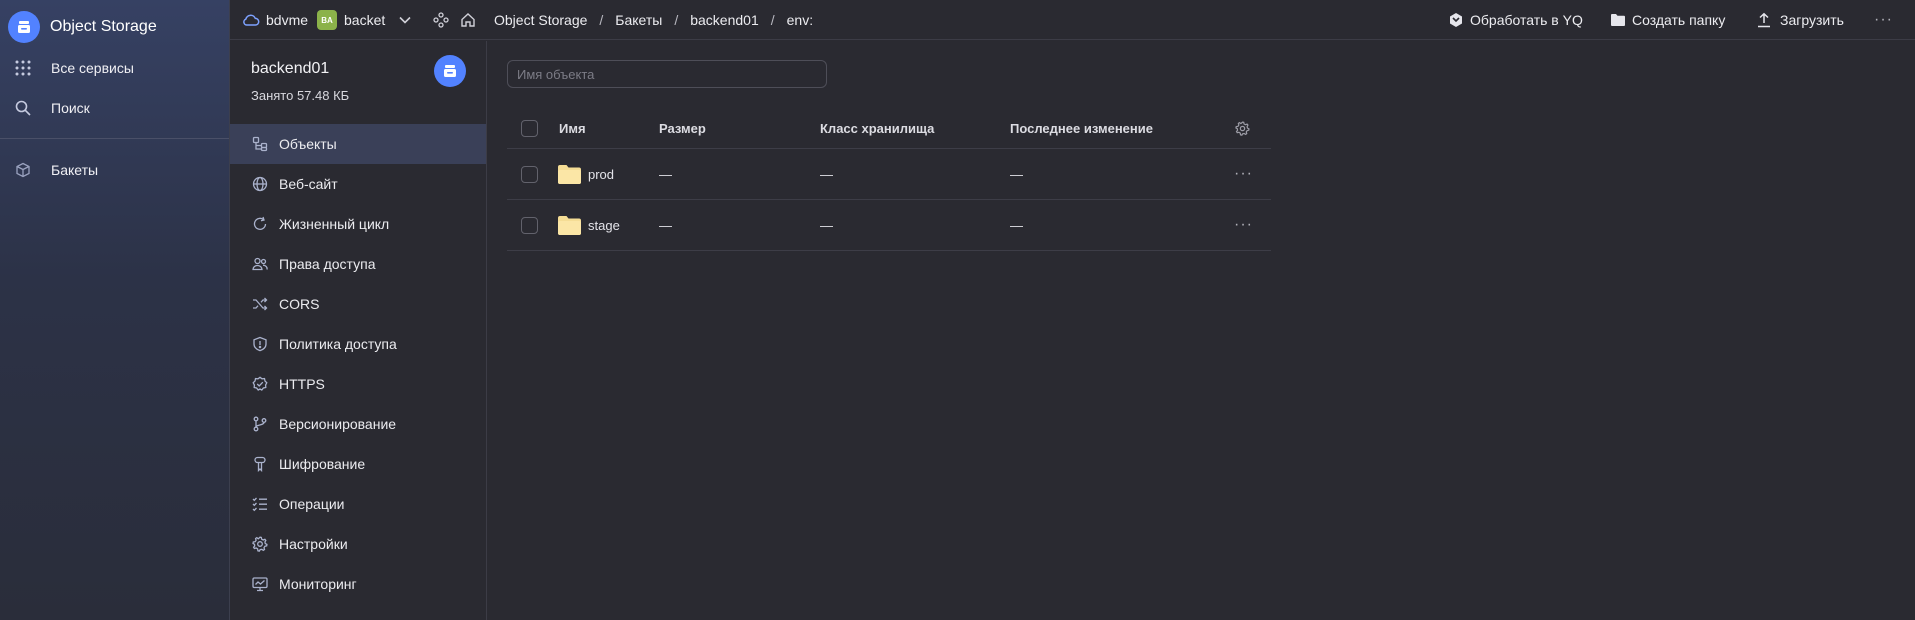 Image resolution: width=1915 pixels, height=620 pixels. What do you see at coordinates (358, 304) in the screenshot?
I see `menu-item-cors: CORS` at bounding box center [358, 304].